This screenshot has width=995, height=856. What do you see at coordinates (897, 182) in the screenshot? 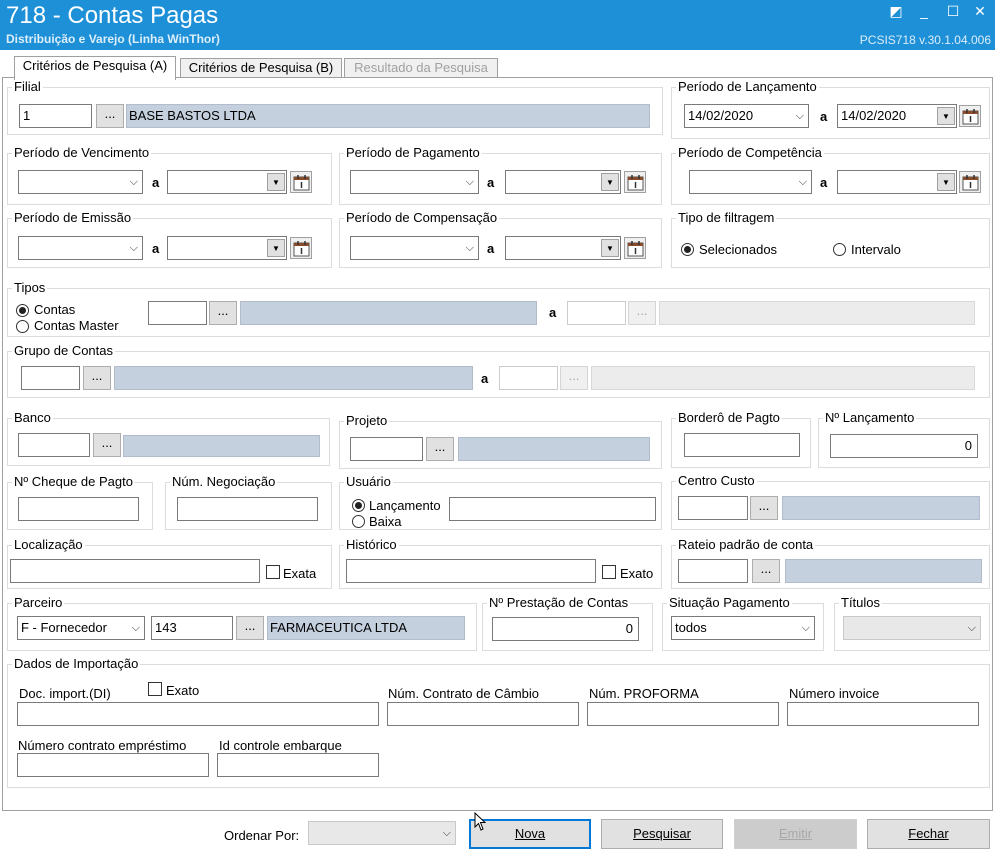
I see `competencia-to-date: ▼` at bounding box center [897, 182].